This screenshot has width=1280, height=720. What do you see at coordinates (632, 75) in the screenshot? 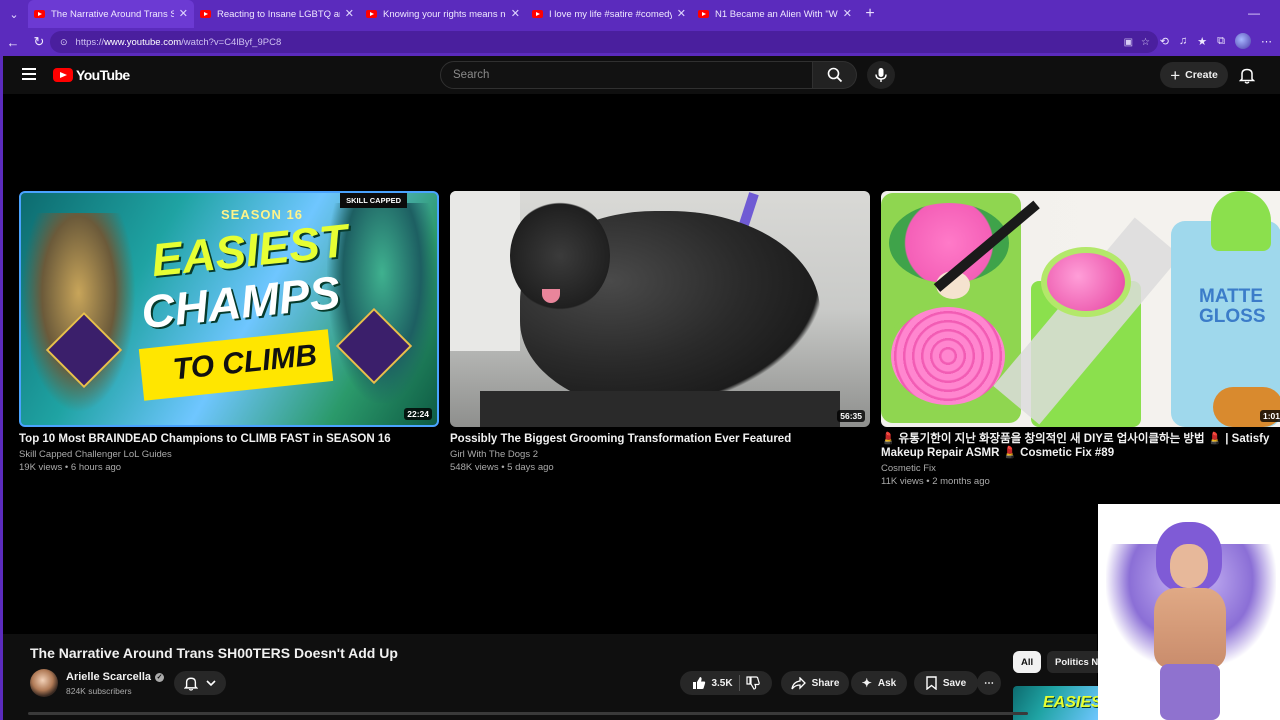
I see `search-input` at bounding box center [632, 75].